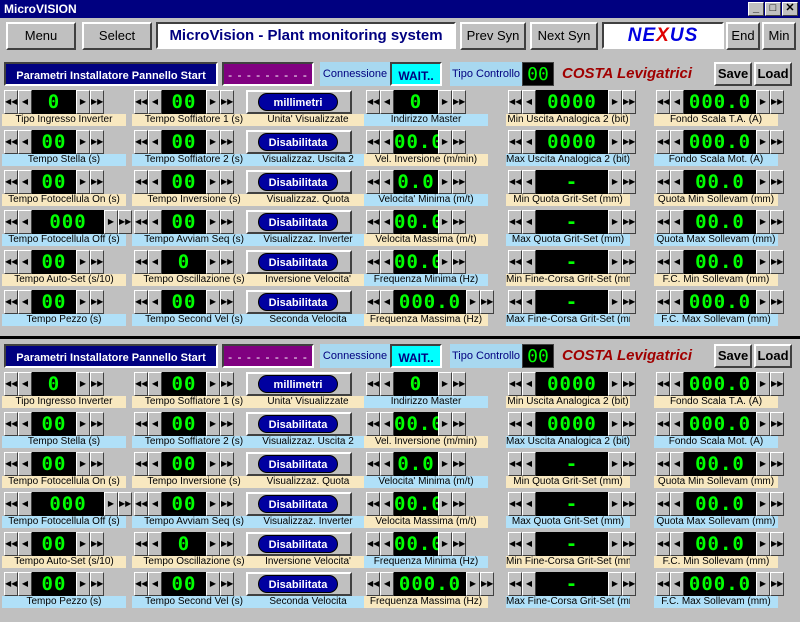 This screenshot has height=622, width=800. I want to click on minimize-button: _, so click(756, 9).